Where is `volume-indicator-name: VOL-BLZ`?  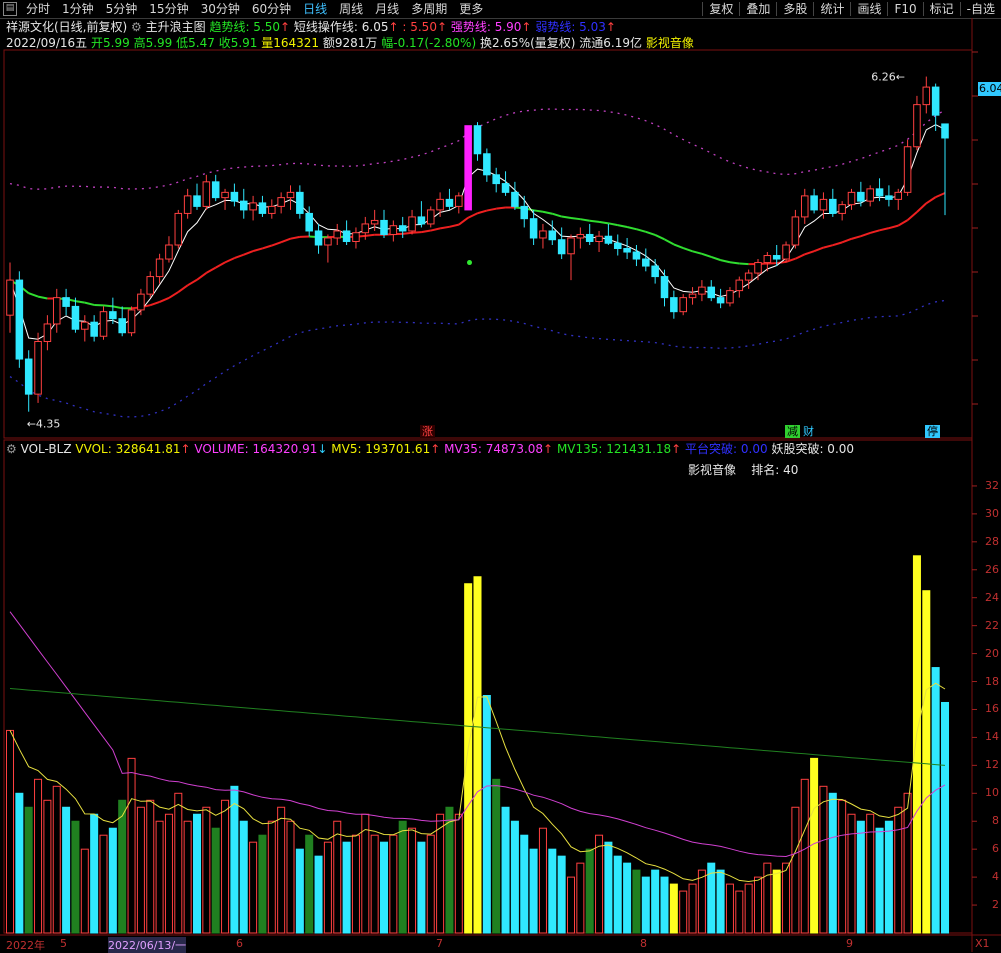 volume-indicator-name: VOL-BLZ is located at coordinates (46, 449).